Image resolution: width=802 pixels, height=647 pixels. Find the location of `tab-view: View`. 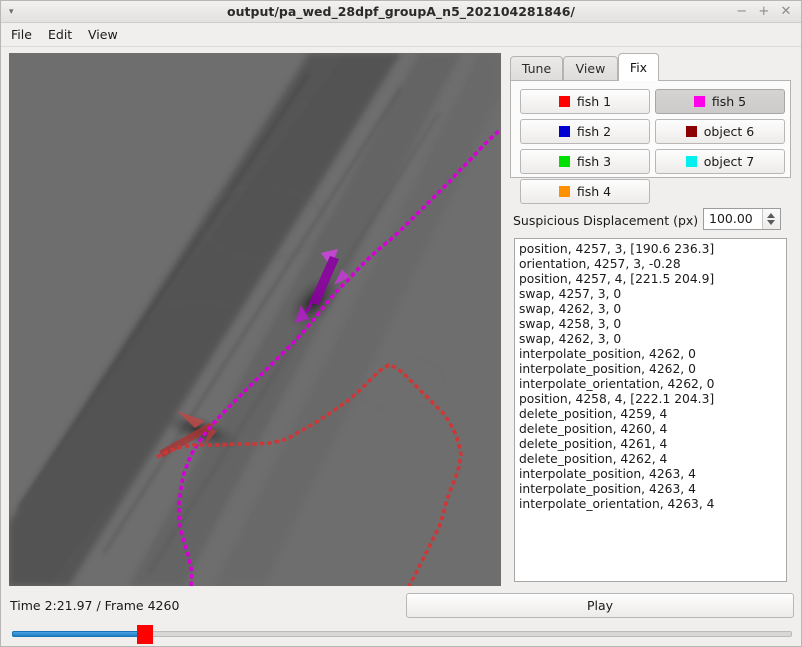

tab-view: View is located at coordinates (590, 68).